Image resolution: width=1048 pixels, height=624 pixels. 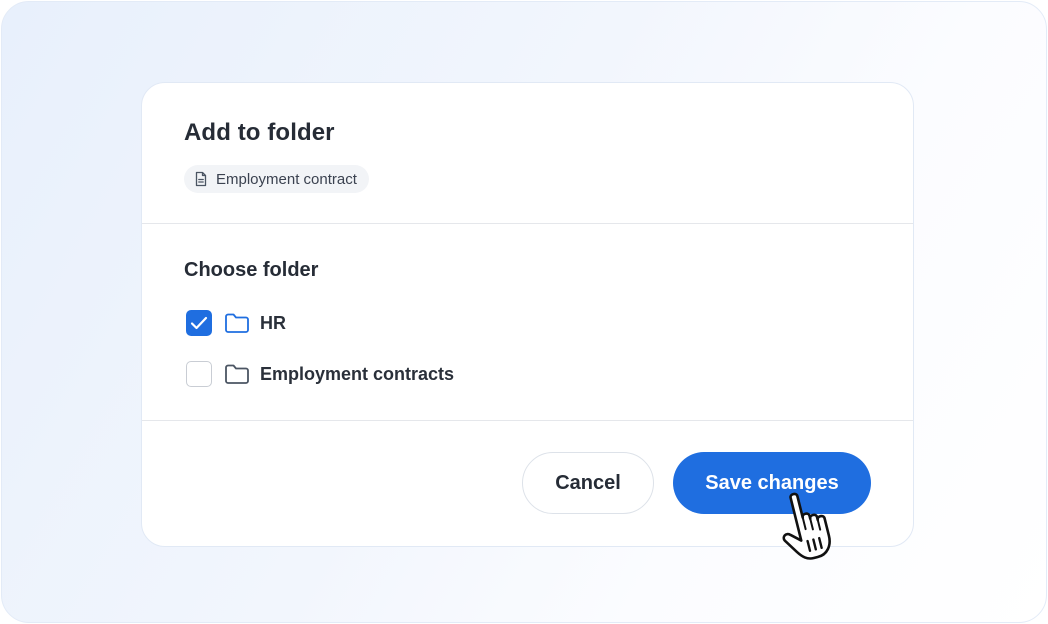 I want to click on folder-option-hr: HR, so click(x=236, y=323).